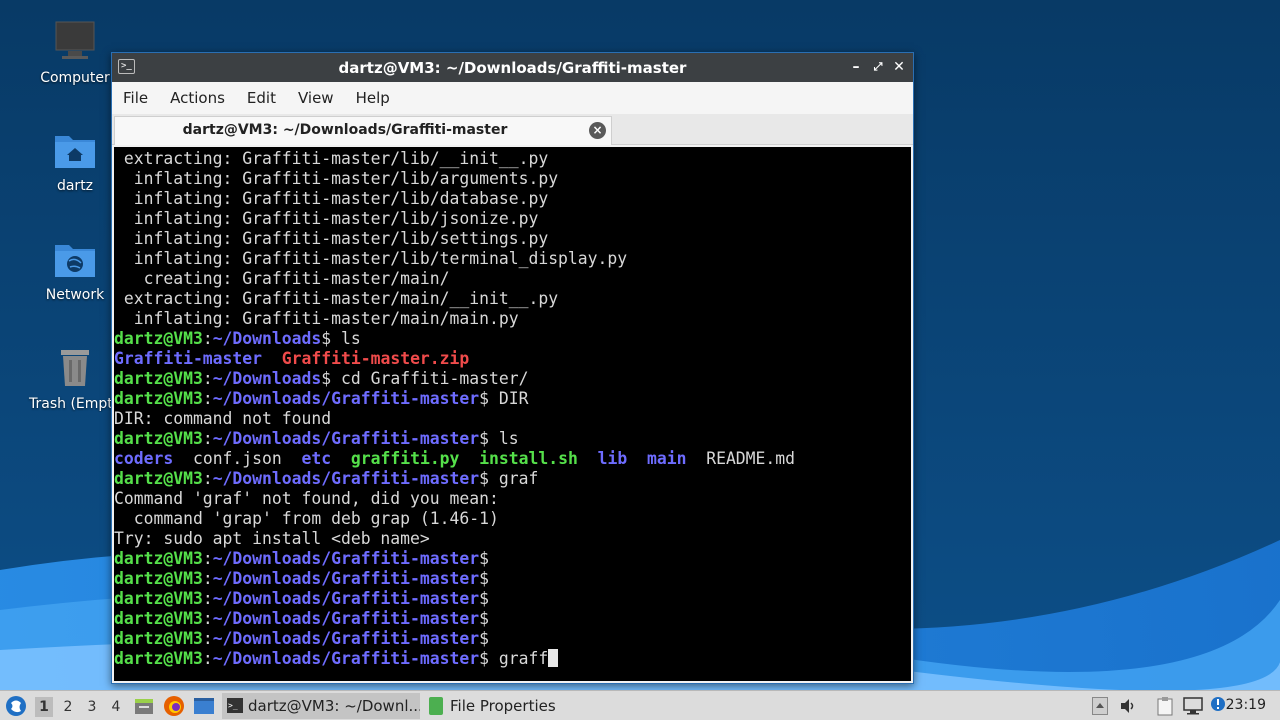 The height and width of the screenshot is (720, 1280). I want to click on workspace-1: 1, so click(44, 707).